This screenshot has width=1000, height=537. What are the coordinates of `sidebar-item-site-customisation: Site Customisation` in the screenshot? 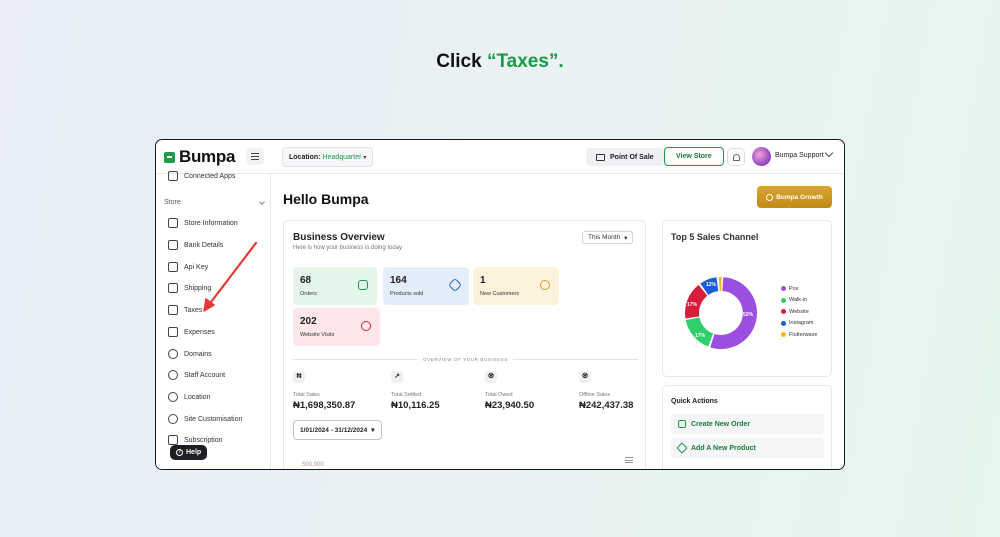 It's located at (205, 419).